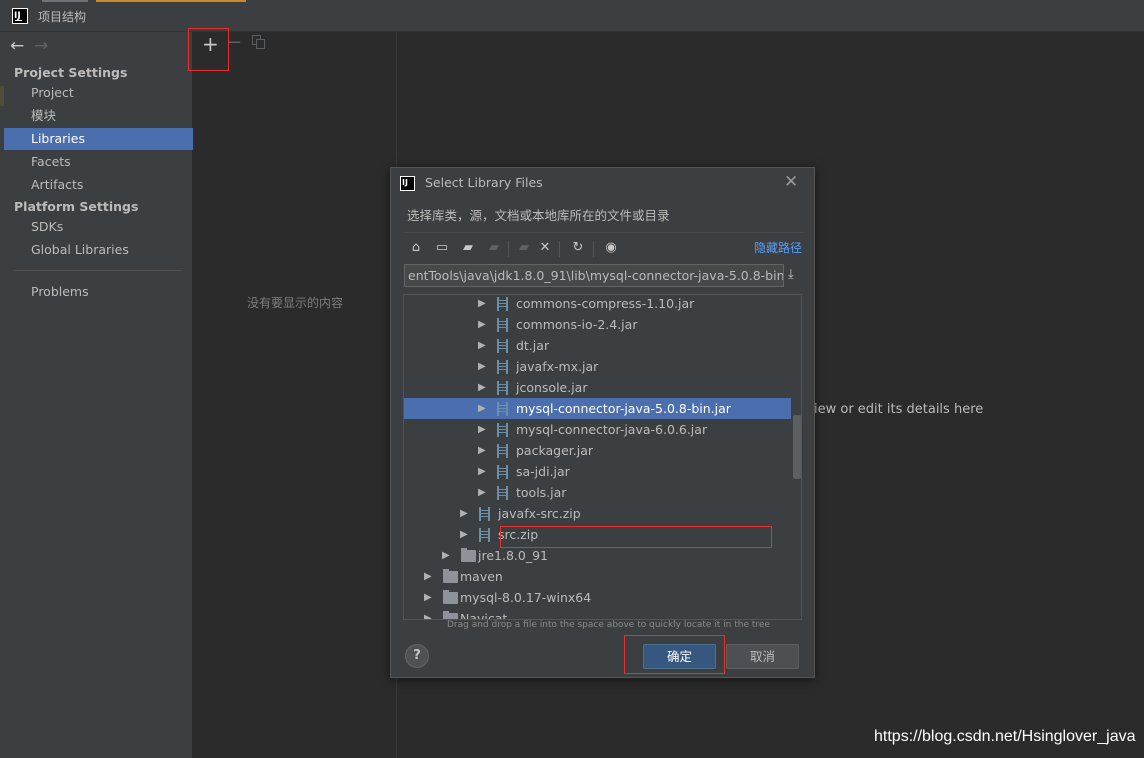 This screenshot has height=758, width=1144. What do you see at coordinates (552, 387) in the screenshot?
I see `tree-row-label: jconsole.jar` at bounding box center [552, 387].